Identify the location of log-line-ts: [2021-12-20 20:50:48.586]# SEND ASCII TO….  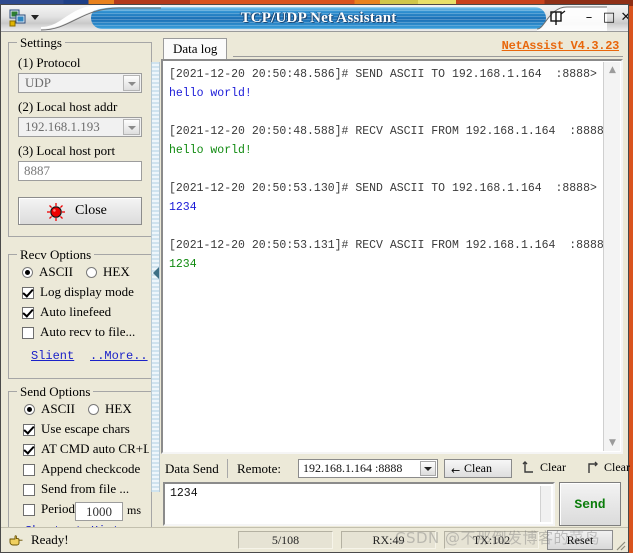
(383, 74).